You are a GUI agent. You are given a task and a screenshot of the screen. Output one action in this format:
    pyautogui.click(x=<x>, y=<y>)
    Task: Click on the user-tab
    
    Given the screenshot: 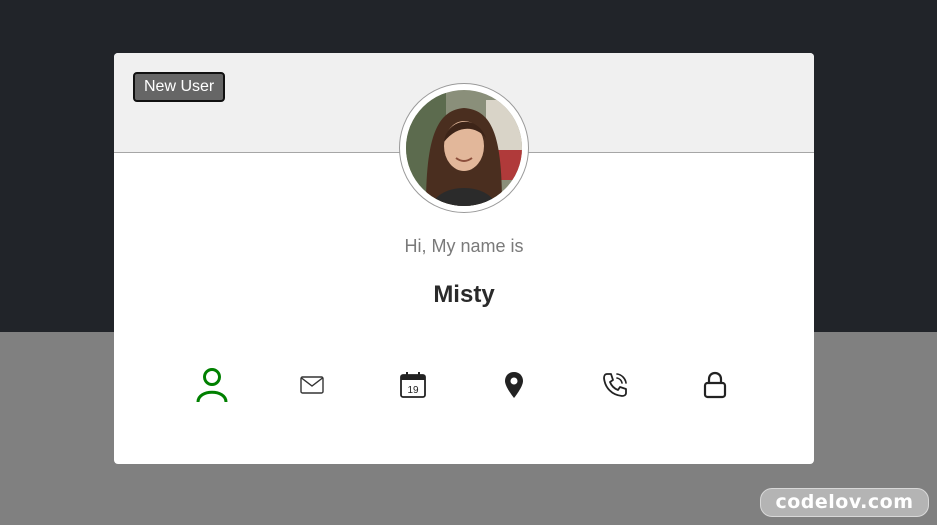 What is the action you would take?
    pyautogui.click(x=212, y=385)
    